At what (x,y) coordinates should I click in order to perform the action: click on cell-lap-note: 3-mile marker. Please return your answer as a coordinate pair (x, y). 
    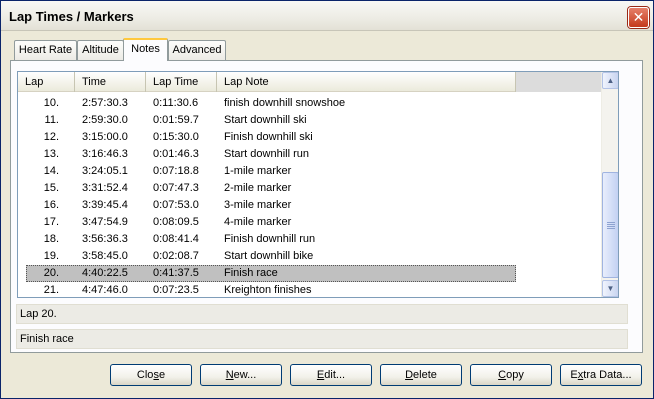
    Looking at the image, I should click on (258, 205).